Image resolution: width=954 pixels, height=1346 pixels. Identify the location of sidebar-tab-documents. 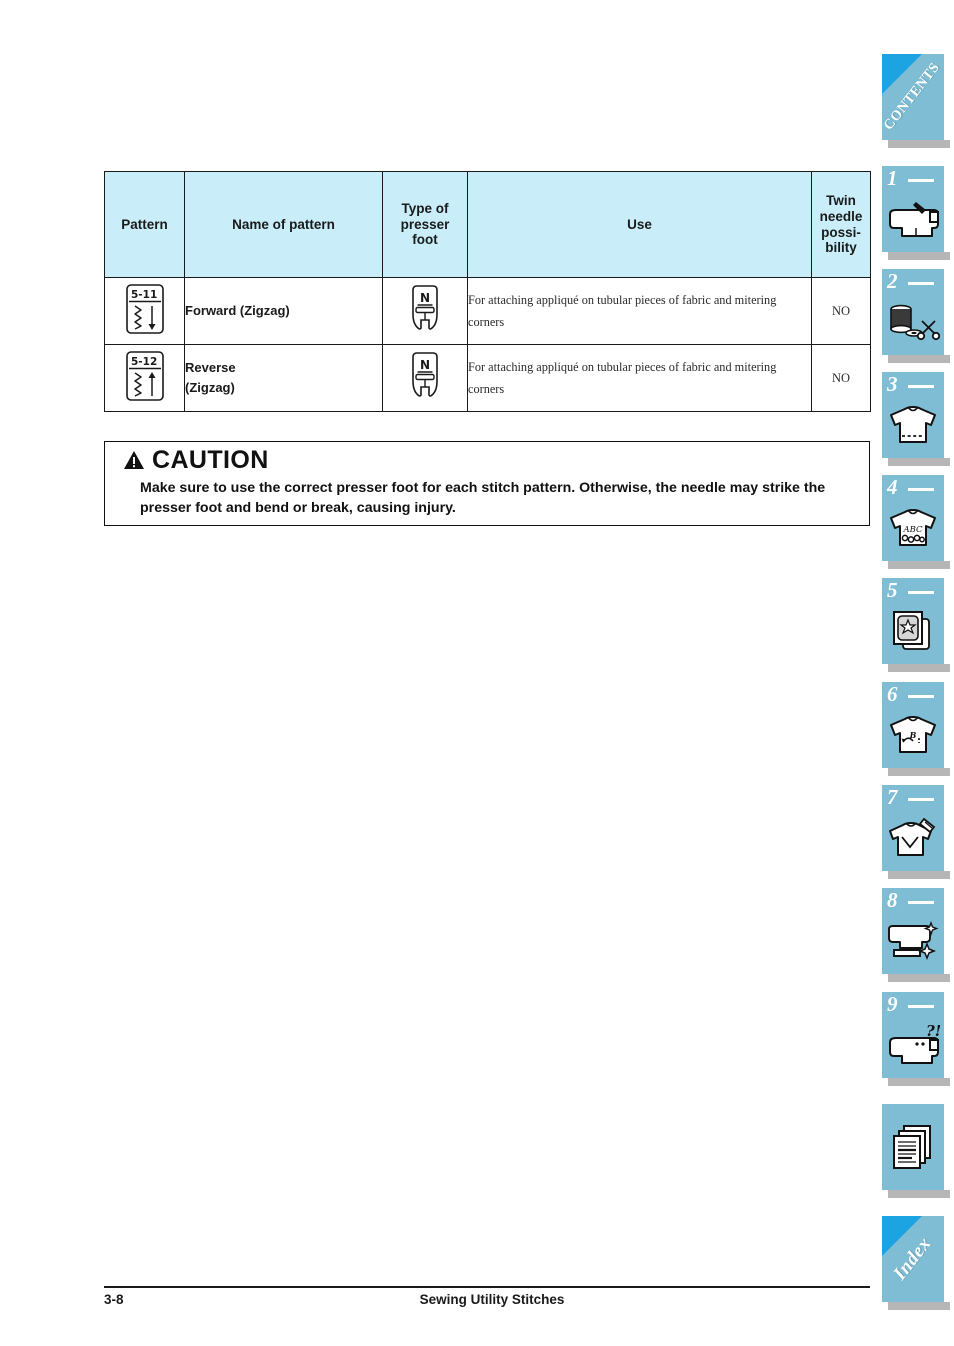
(913, 1147).